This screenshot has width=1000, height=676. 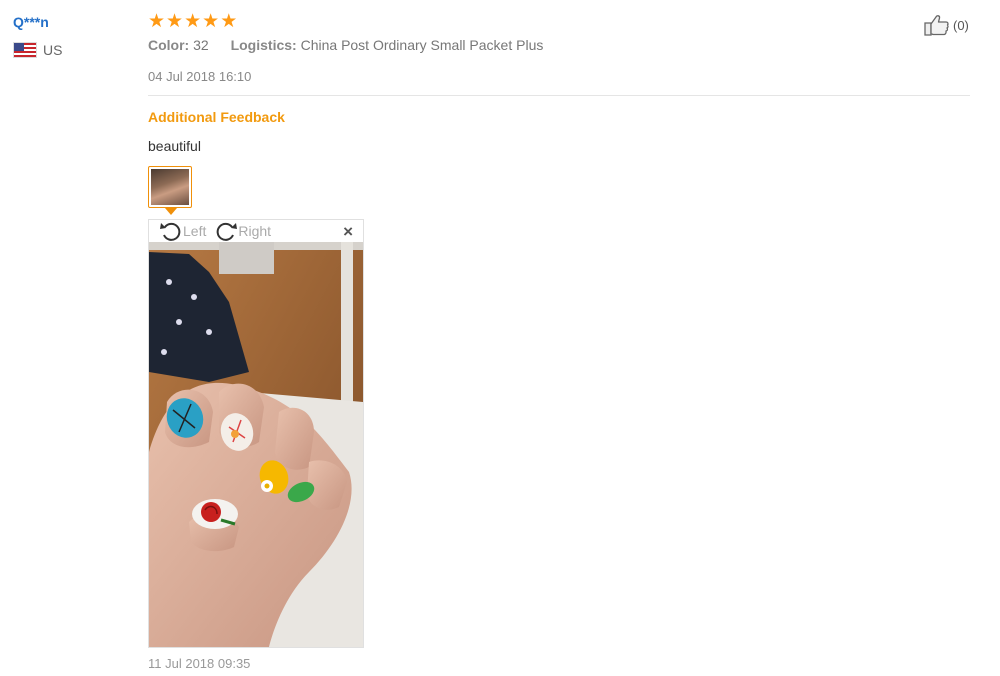 I want to click on image-viewer-toolbar: Left Right ×, so click(x=256, y=231).